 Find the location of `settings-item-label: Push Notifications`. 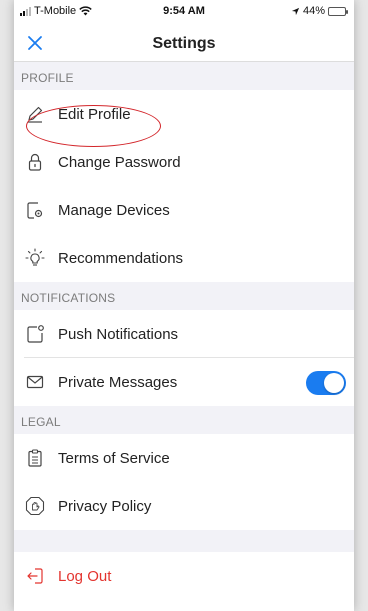

settings-item-label: Push Notifications is located at coordinates (118, 334).